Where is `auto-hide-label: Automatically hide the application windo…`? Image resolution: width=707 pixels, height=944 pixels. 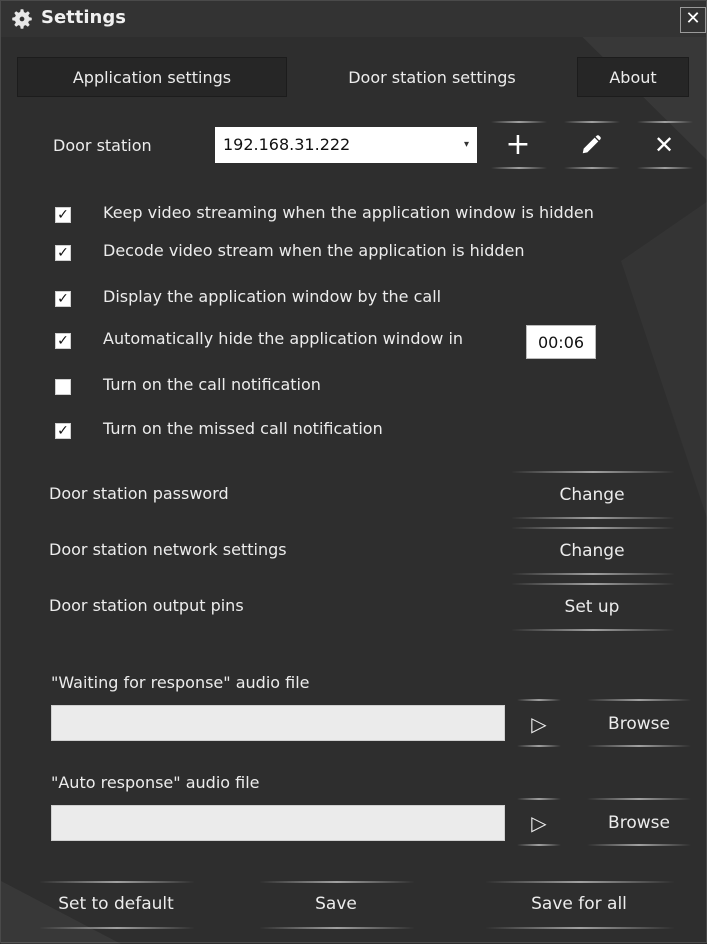 auto-hide-label: Automatically hide the application windo… is located at coordinates (283, 338).